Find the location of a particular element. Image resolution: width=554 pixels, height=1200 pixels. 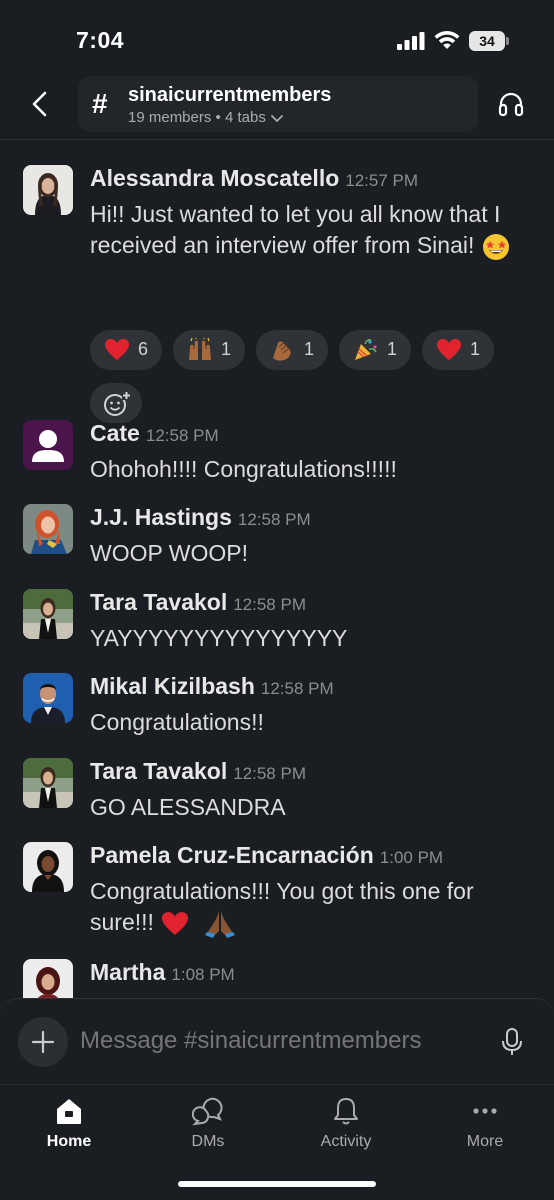

plus-icon is located at coordinates (43, 1042).